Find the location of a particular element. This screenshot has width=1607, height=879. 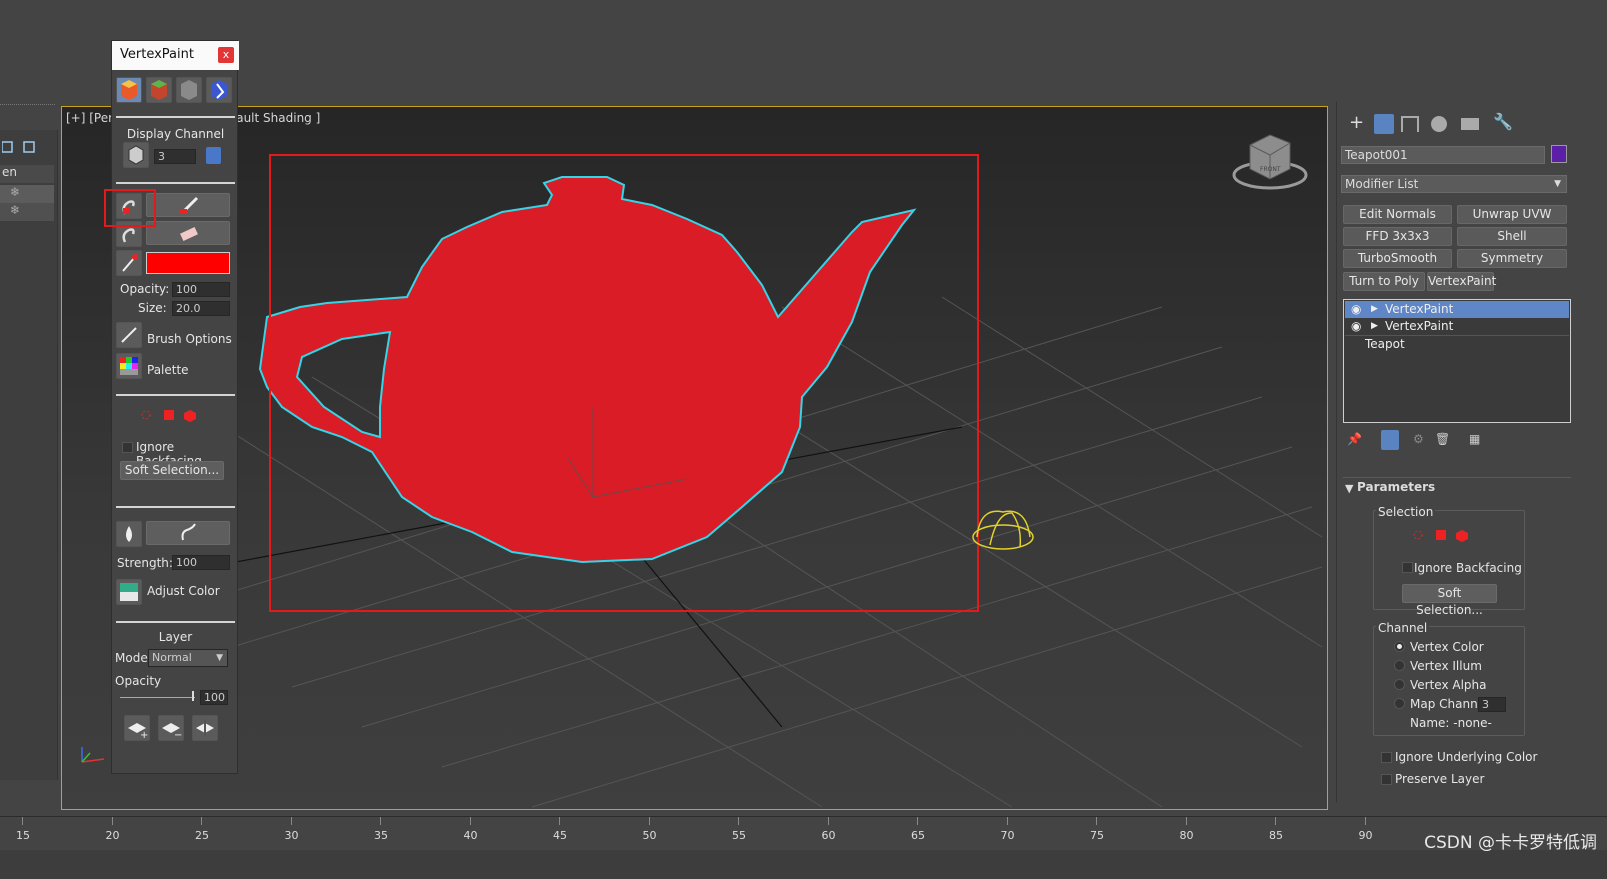

display-tab-icon is located at coordinates (1470, 124).